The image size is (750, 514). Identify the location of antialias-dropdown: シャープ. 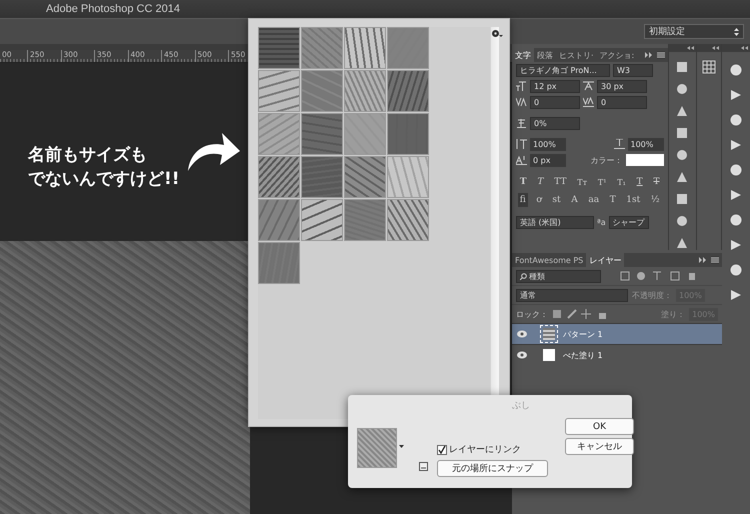
(628, 222).